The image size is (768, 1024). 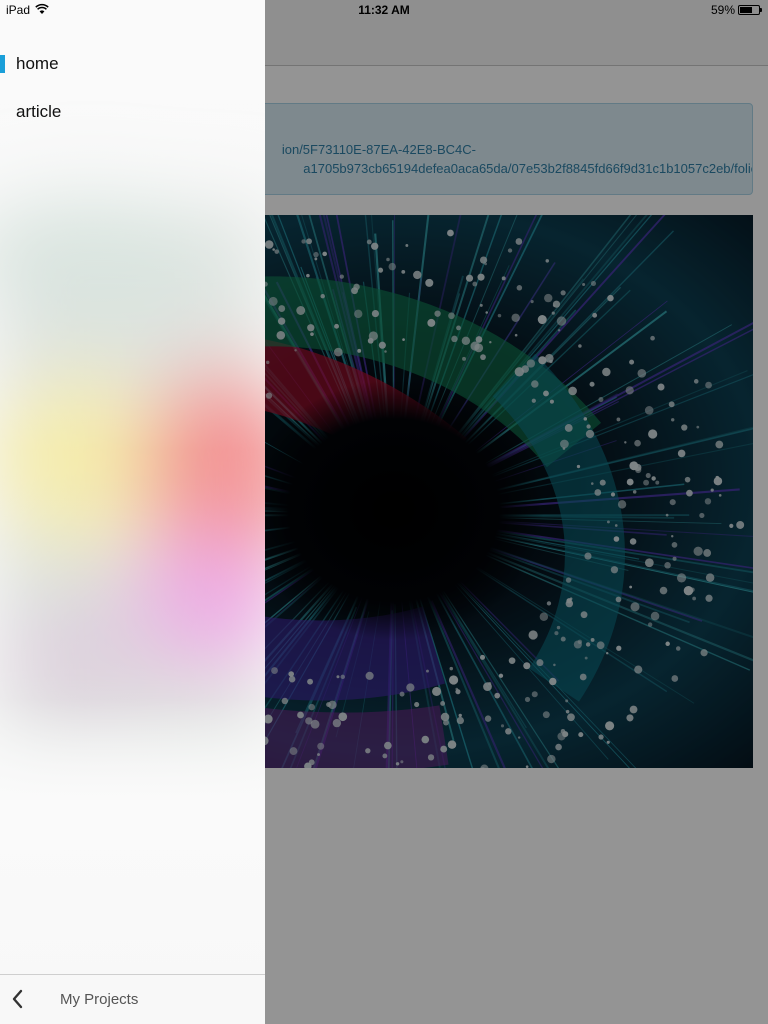 I want to click on nav-item-home: home, so click(x=132, y=64).